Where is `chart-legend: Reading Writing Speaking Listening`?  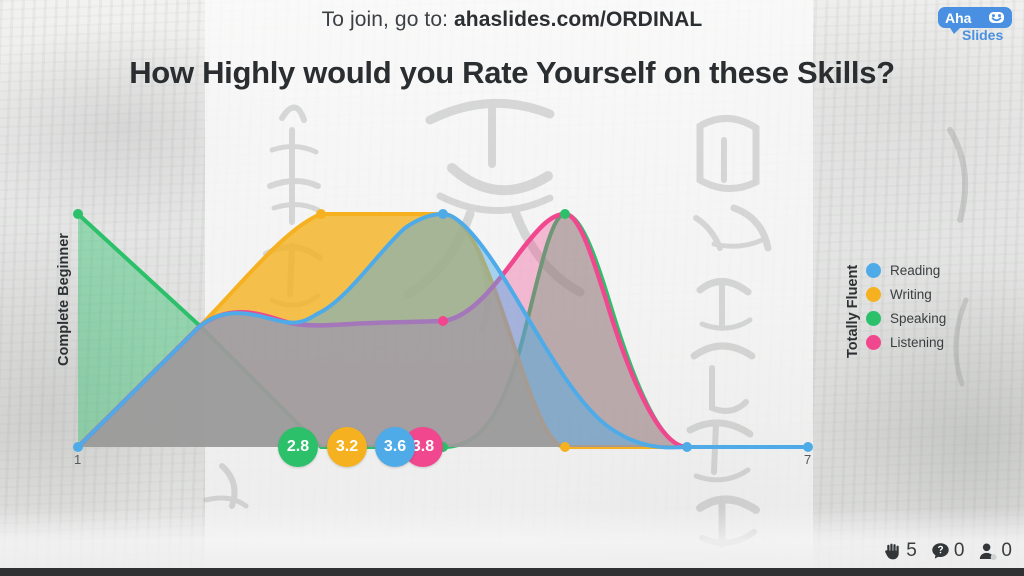
chart-legend: Reading Writing Speaking Listening is located at coordinates (906, 306).